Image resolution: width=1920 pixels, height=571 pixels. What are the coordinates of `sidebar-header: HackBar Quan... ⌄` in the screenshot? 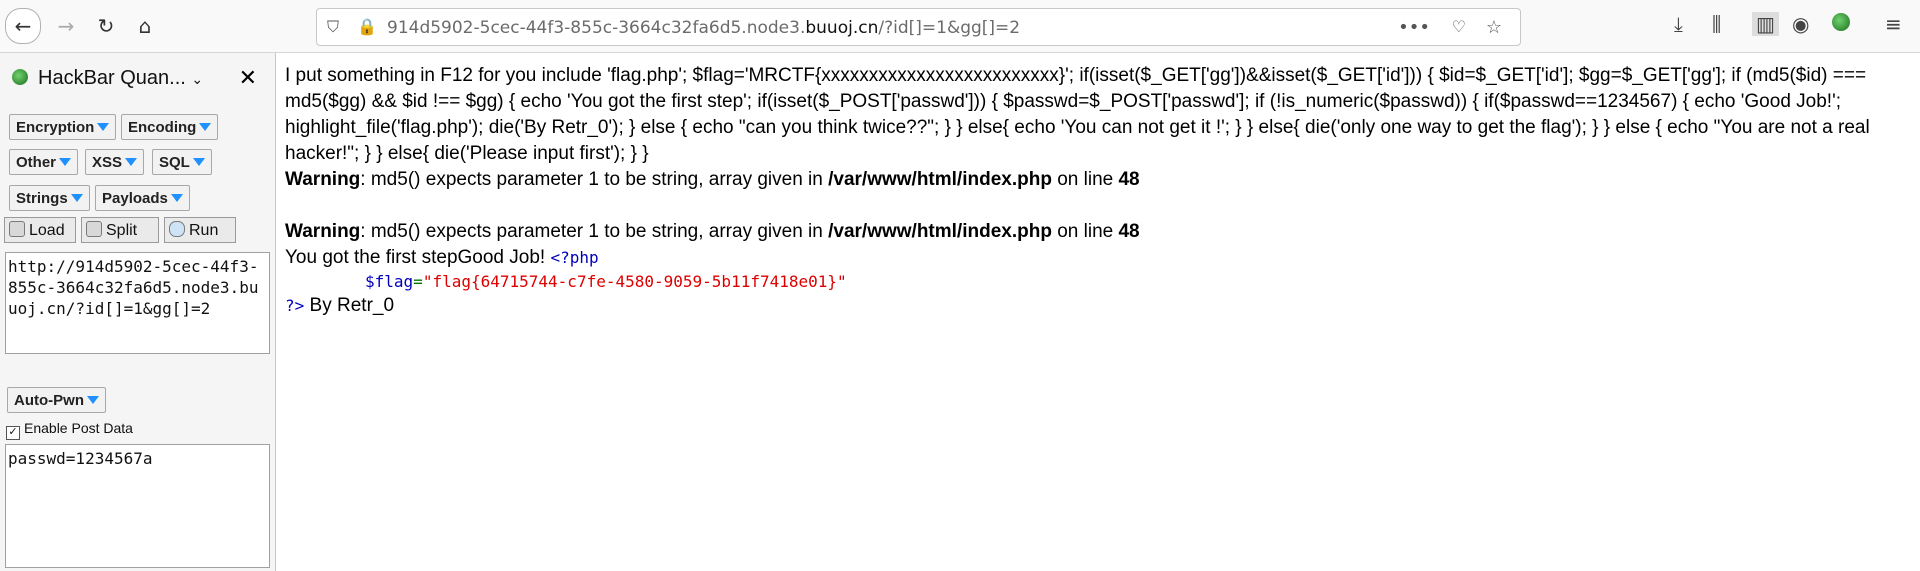 It's located at (107, 78).